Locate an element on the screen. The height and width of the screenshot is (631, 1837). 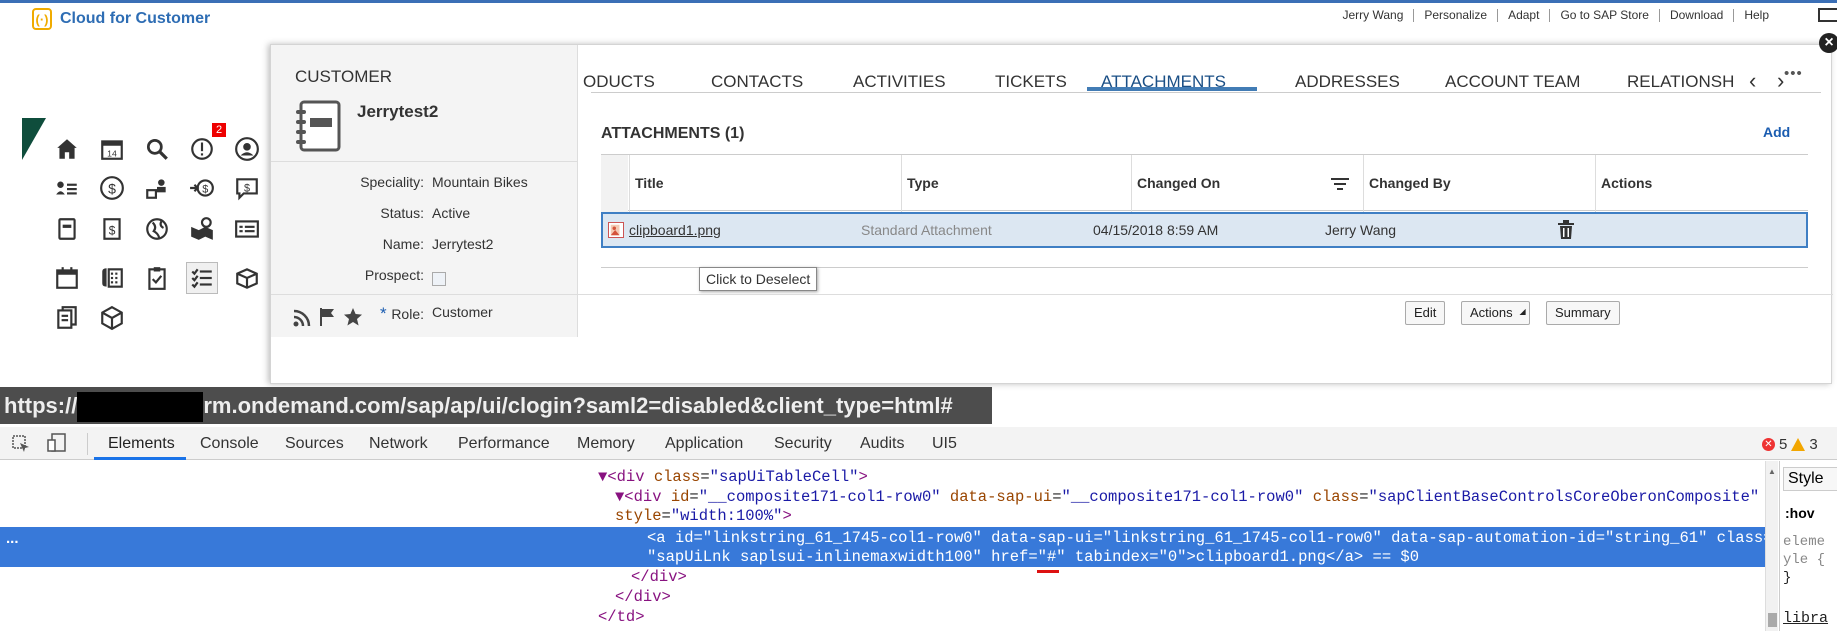
brand: (·) Cloud for Customer is located at coordinates (121, 19).